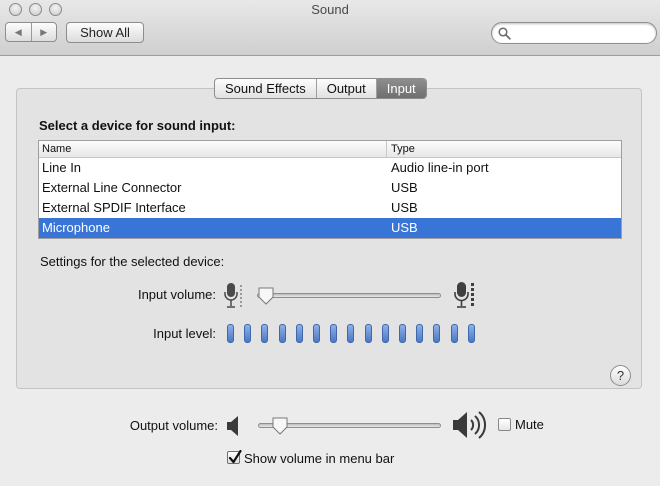  I want to click on table-header: Name Type, so click(330, 149).